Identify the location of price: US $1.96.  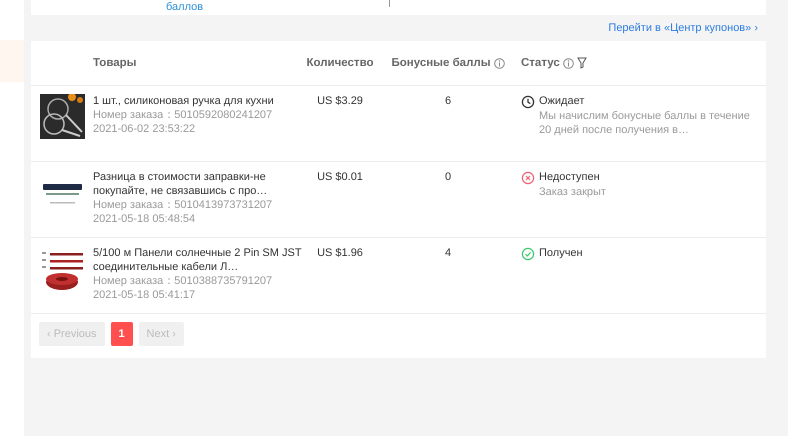
(340, 253).